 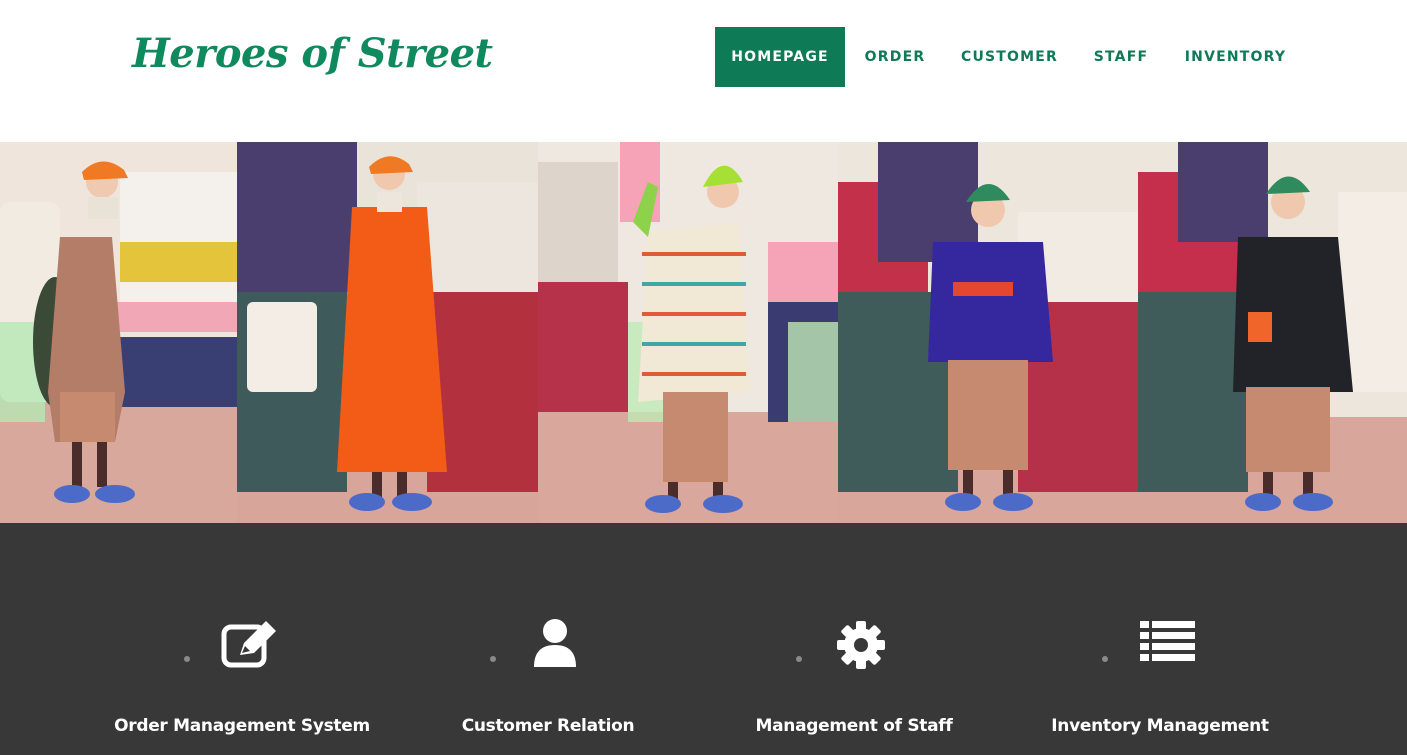 What do you see at coordinates (895, 57) in the screenshot?
I see `nav-order: ORDER` at bounding box center [895, 57].